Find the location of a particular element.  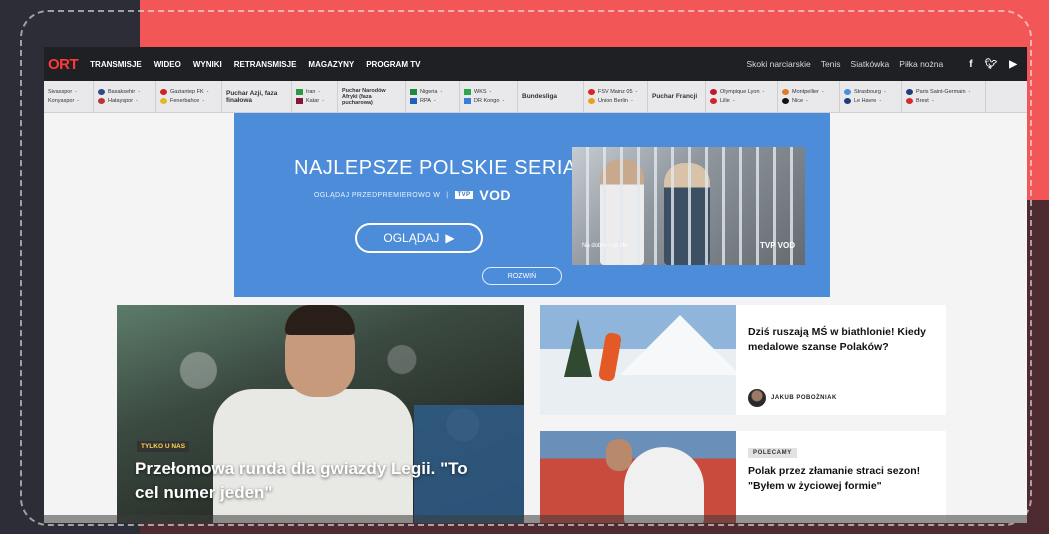

away-team: Fenerbahce is located at coordinates (185, 101).